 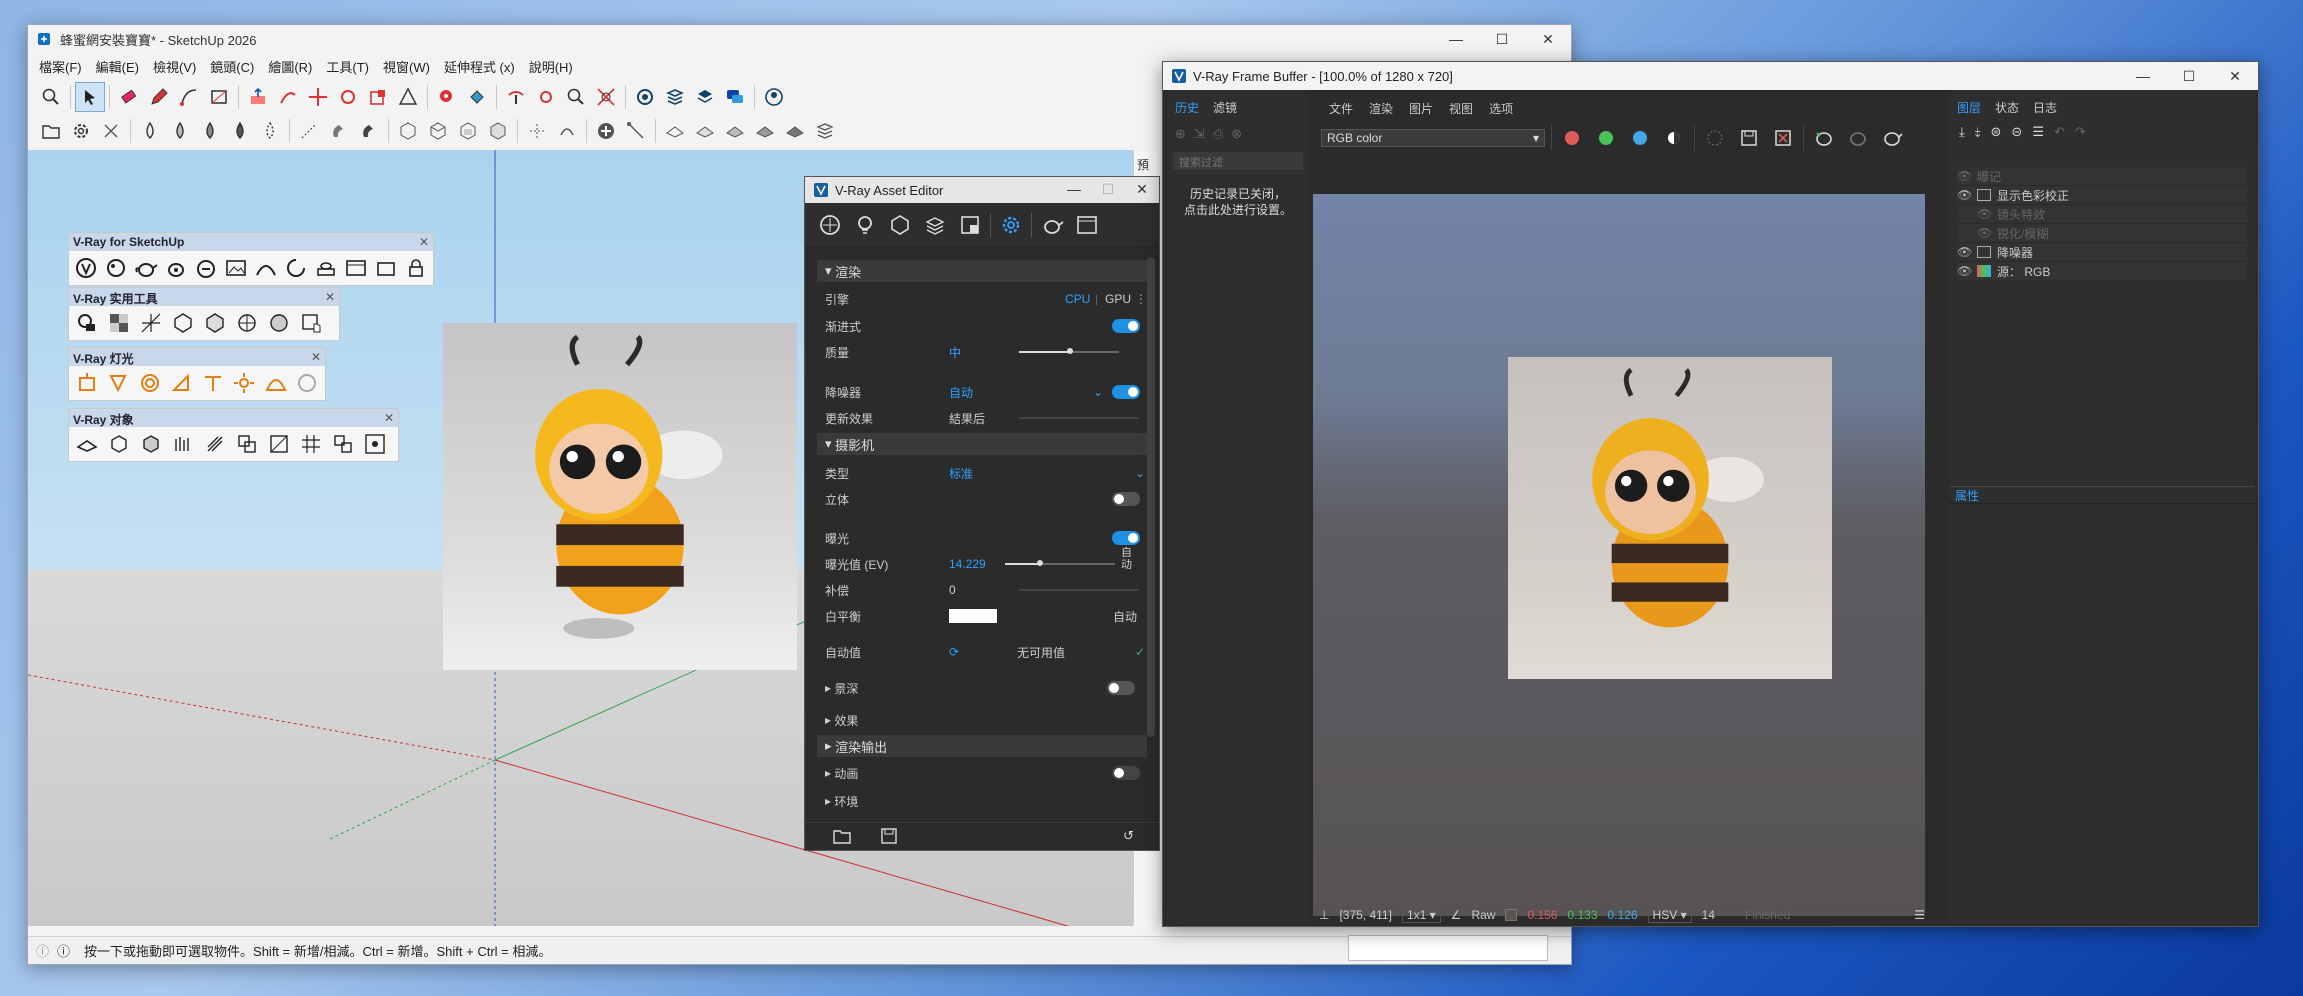 I want to click on pencil-icon, so click(x=159, y=97).